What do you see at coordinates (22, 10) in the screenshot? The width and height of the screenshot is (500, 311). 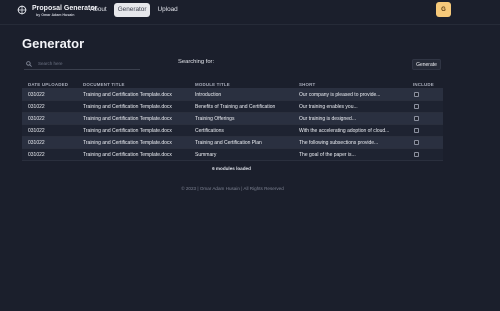 I see `crosshair-logo-icon` at bounding box center [22, 10].